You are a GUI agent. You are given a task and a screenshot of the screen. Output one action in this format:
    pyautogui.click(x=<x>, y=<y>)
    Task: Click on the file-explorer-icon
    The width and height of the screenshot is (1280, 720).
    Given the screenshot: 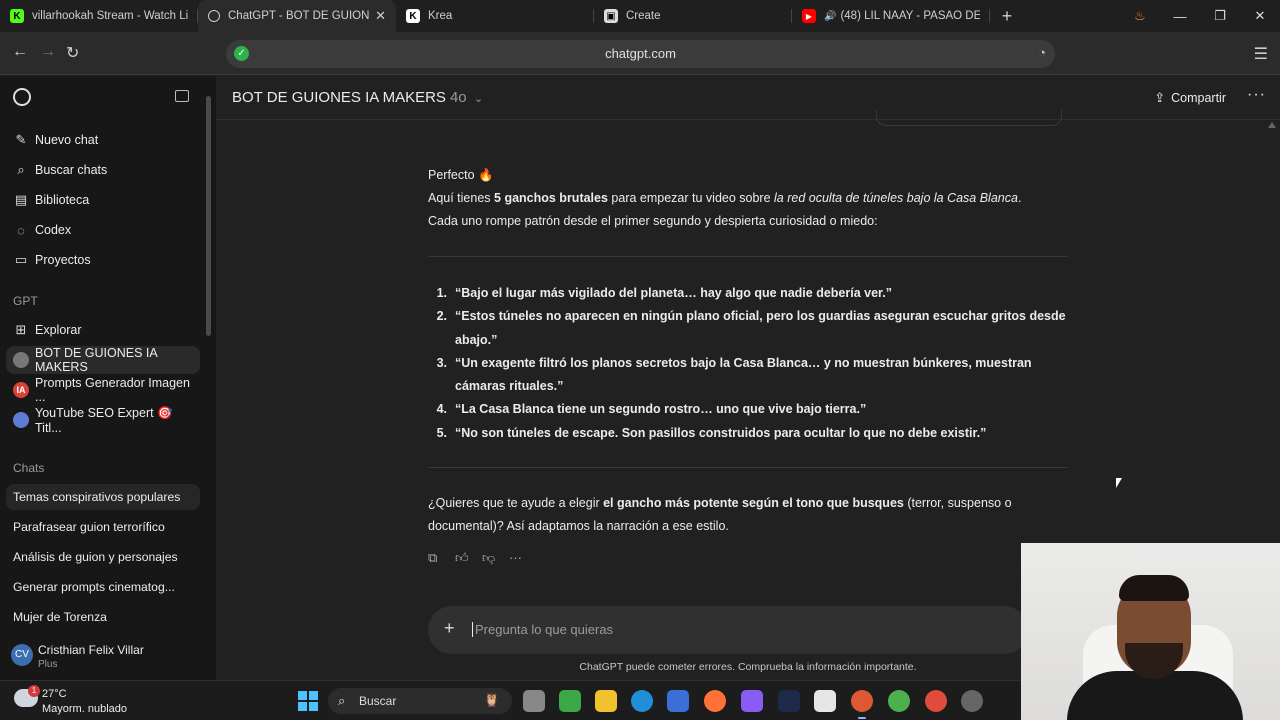 What is the action you would take?
    pyautogui.click(x=606, y=701)
    